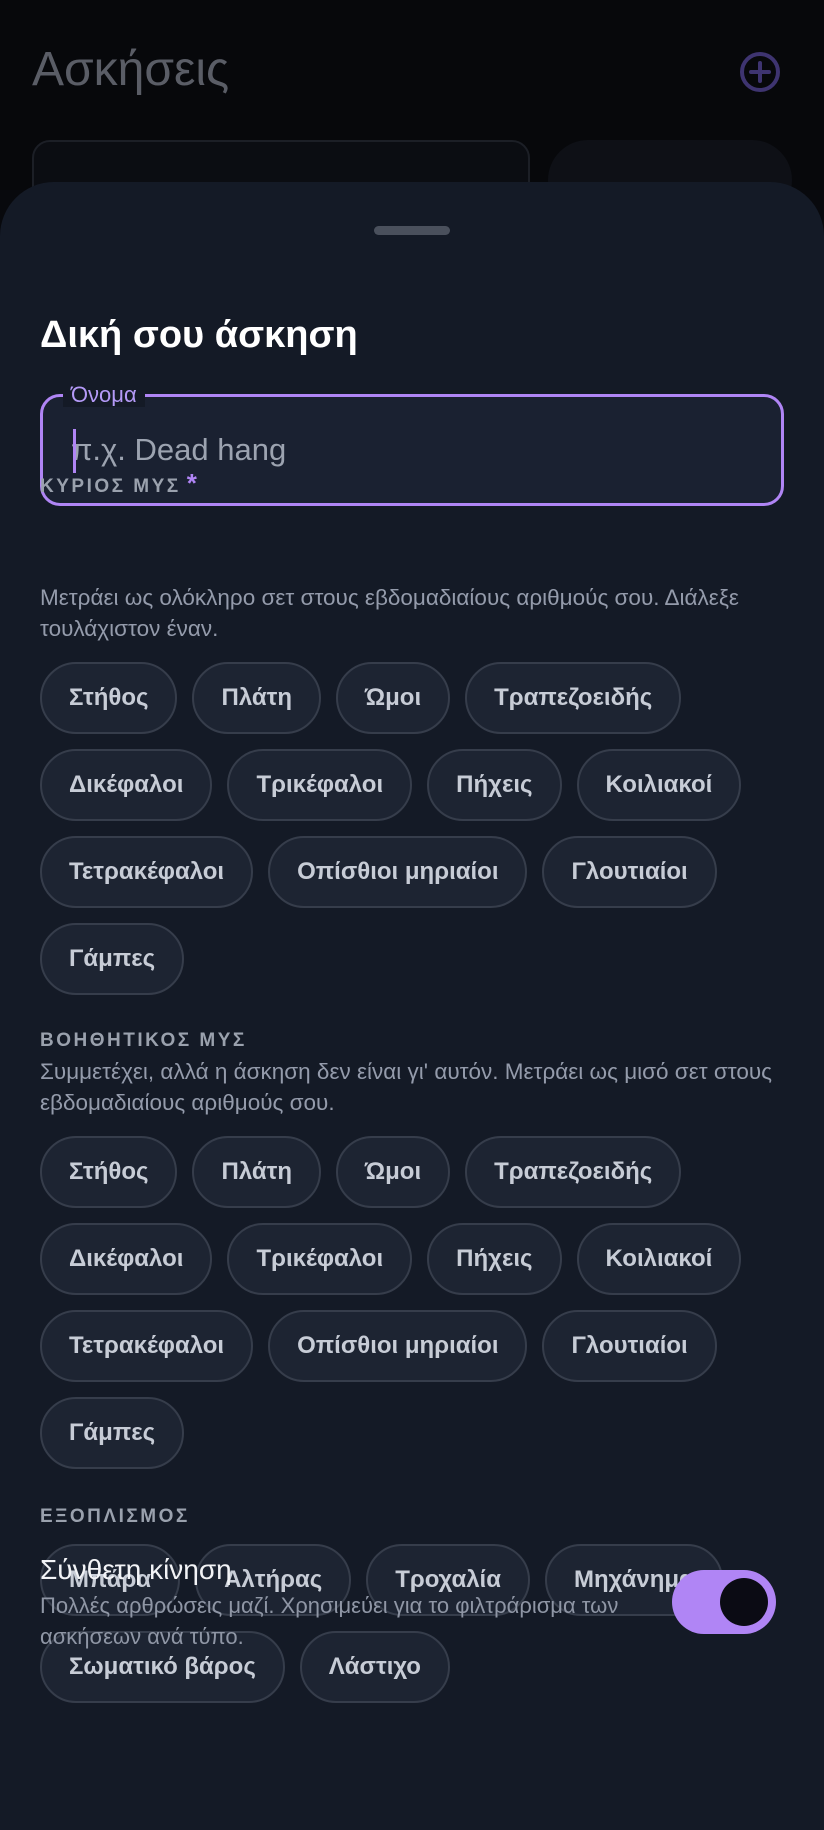  What do you see at coordinates (126, 785) in the screenshot?
I see `primary-muscle-chip: Δικέφαλοι` at bounding box center [126, 785].